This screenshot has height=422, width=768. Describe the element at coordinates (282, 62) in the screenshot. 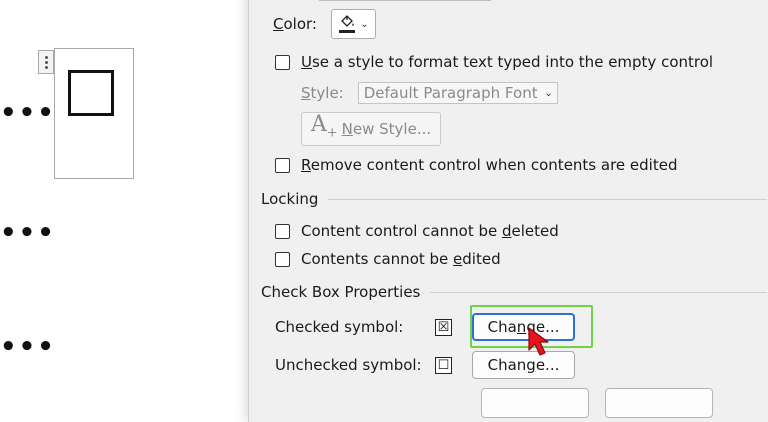

I see `use-style-checkbox` at that location.